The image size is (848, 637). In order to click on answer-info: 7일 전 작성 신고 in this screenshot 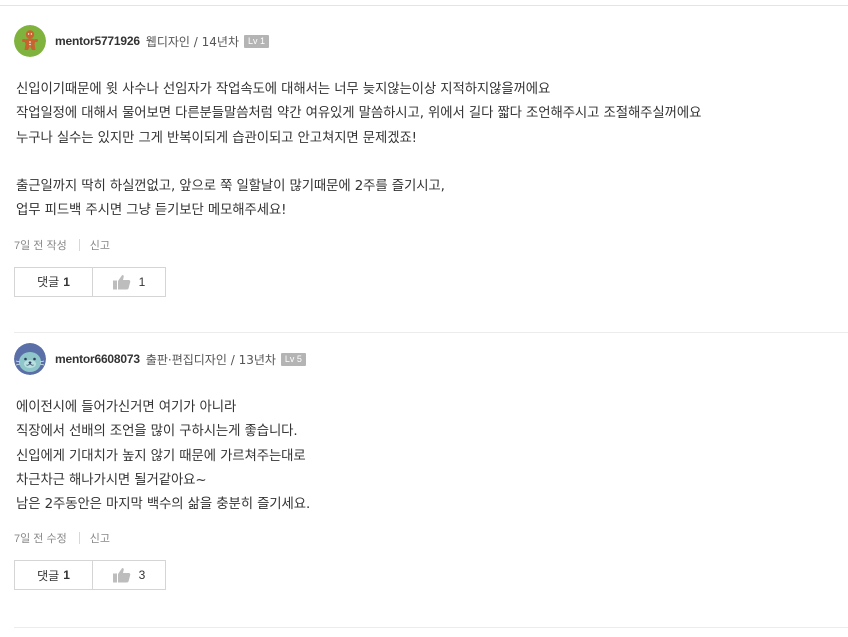, I will do `click(431, 245)`.